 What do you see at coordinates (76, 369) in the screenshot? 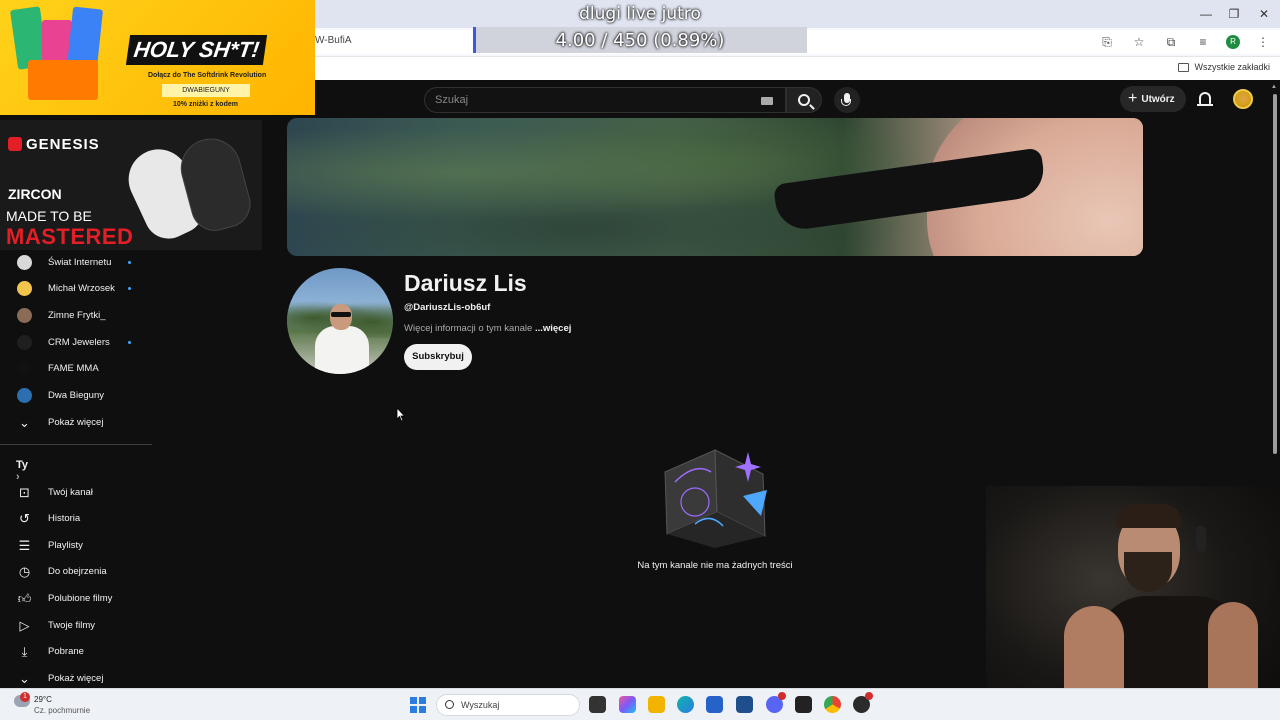
I see `sidebar-subscription-item: FAME MMA` at bounding box center [76, 369].